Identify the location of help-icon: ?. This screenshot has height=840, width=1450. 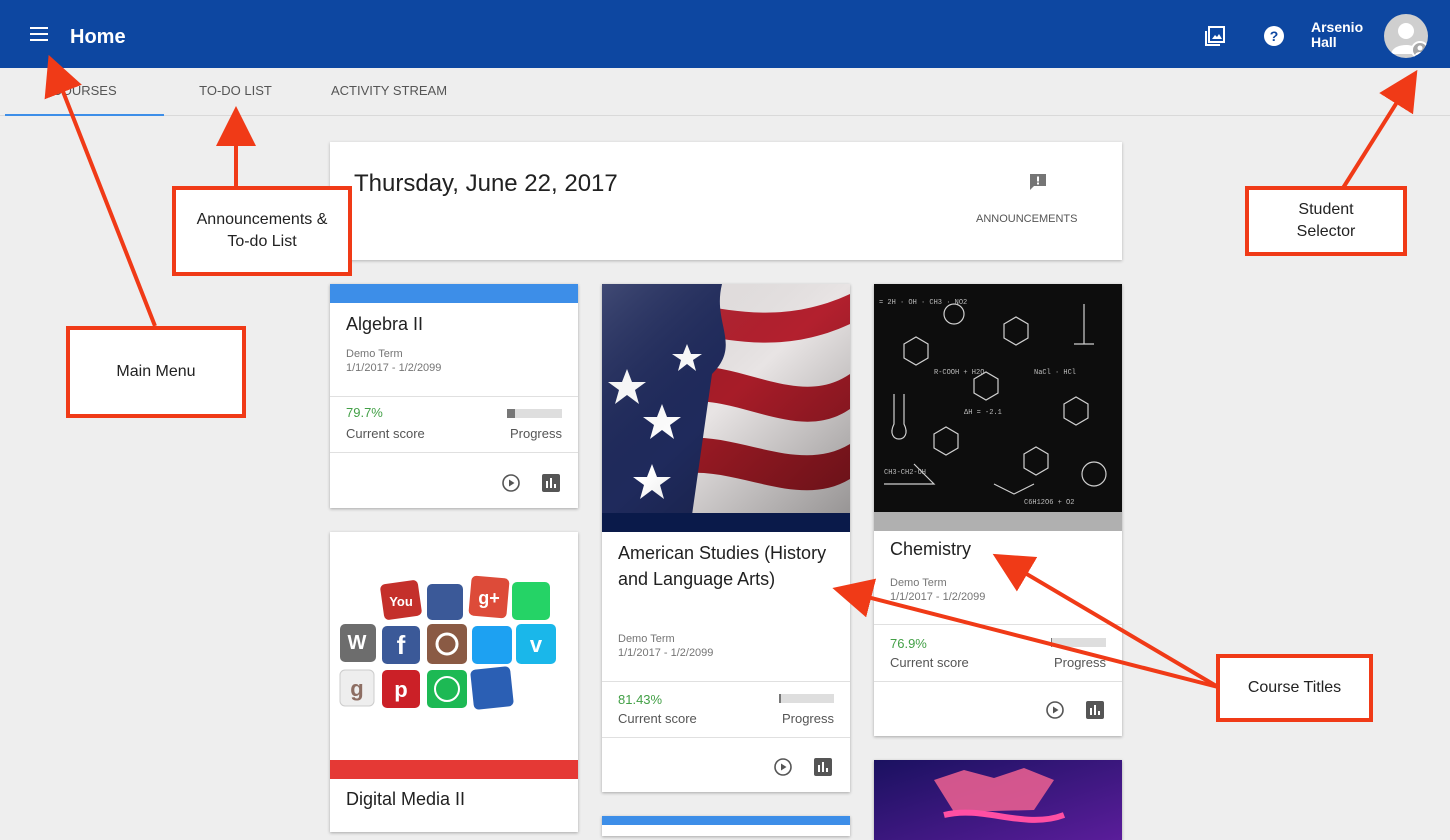
(1274, 36).